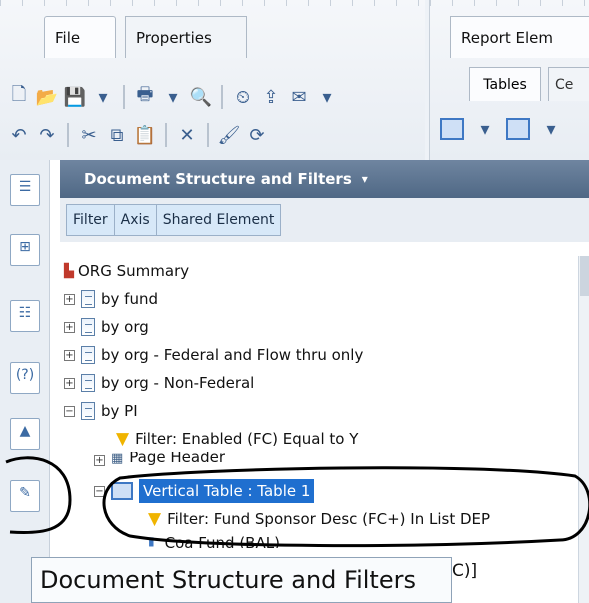  I want to click on shared-element-tab: Shared Element, so click(219, 220).